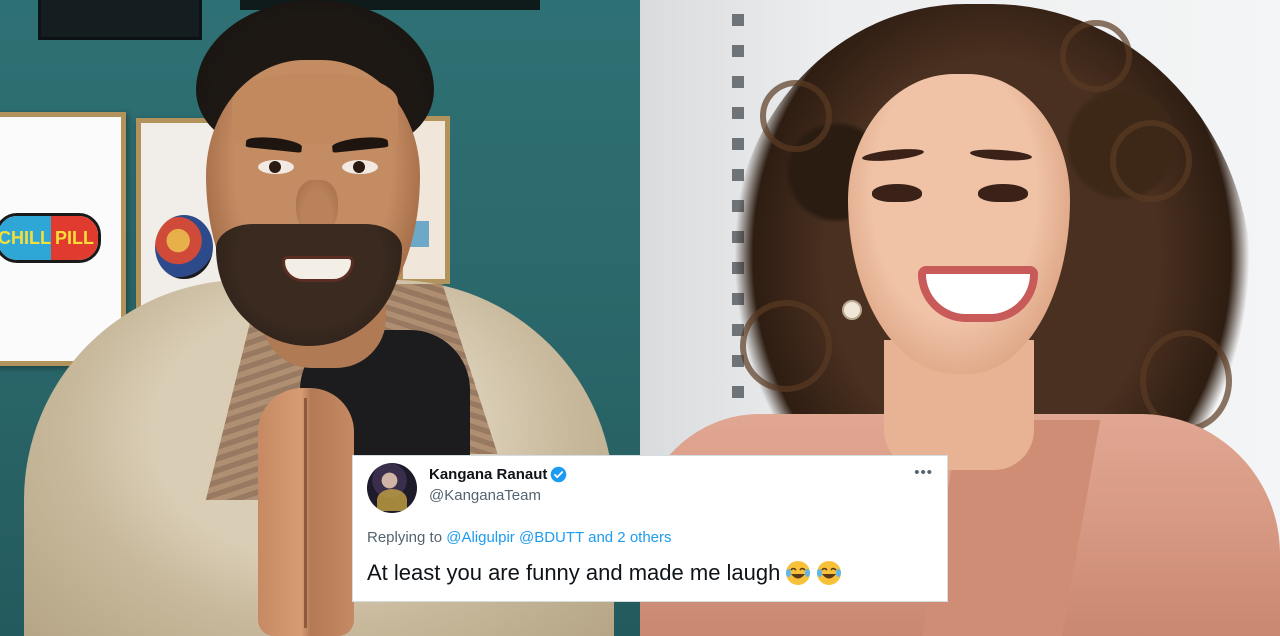 This screenshot has height=636, width=1280. What do you see at coordinates (629, 537) in the screenshot?
I see `mention-others: and 2 others` at bounding box center [629, 537].